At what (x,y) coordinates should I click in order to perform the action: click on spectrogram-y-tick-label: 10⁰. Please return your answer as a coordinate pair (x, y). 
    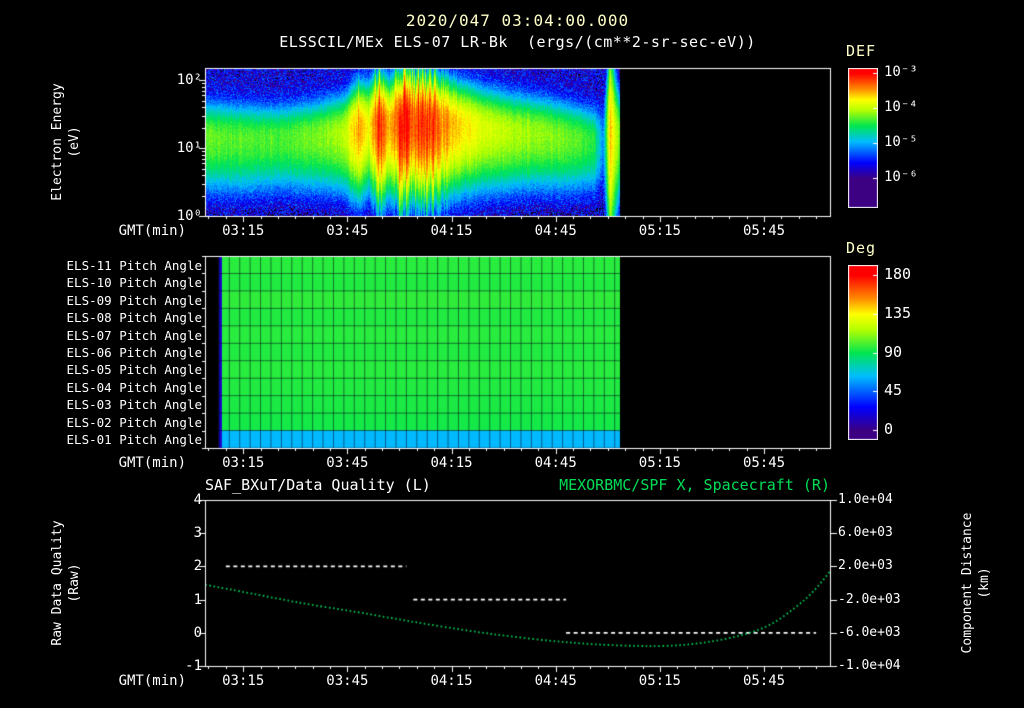
    Looking at the image, I should click on (189, 216).